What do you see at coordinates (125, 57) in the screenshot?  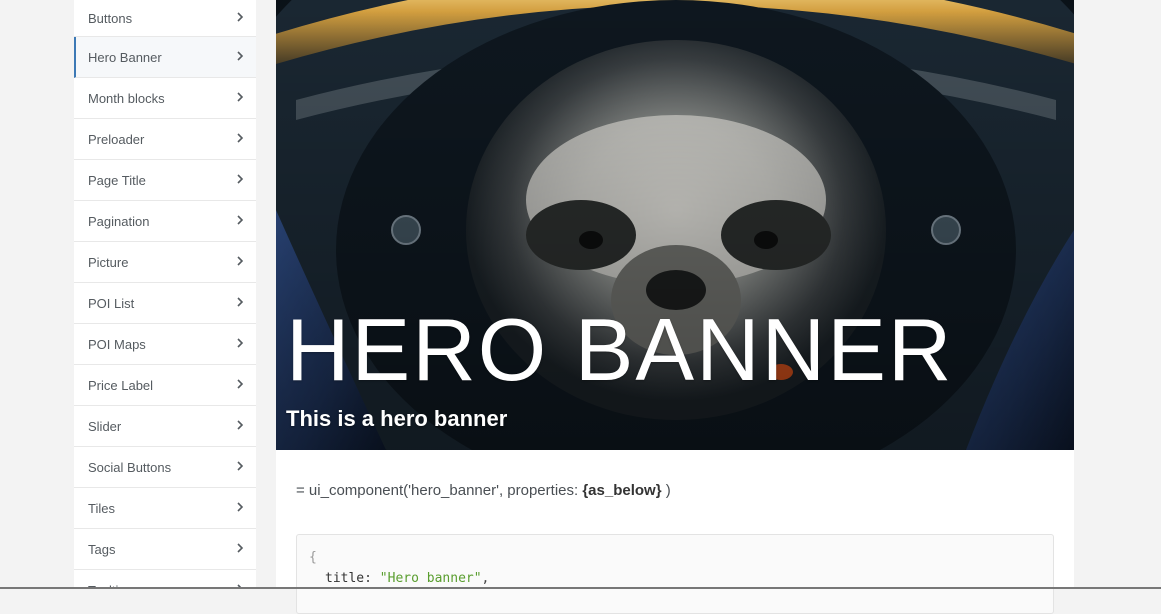 I see `sidebar-item-label: Hero Banner` at bounding box center [125, 57].